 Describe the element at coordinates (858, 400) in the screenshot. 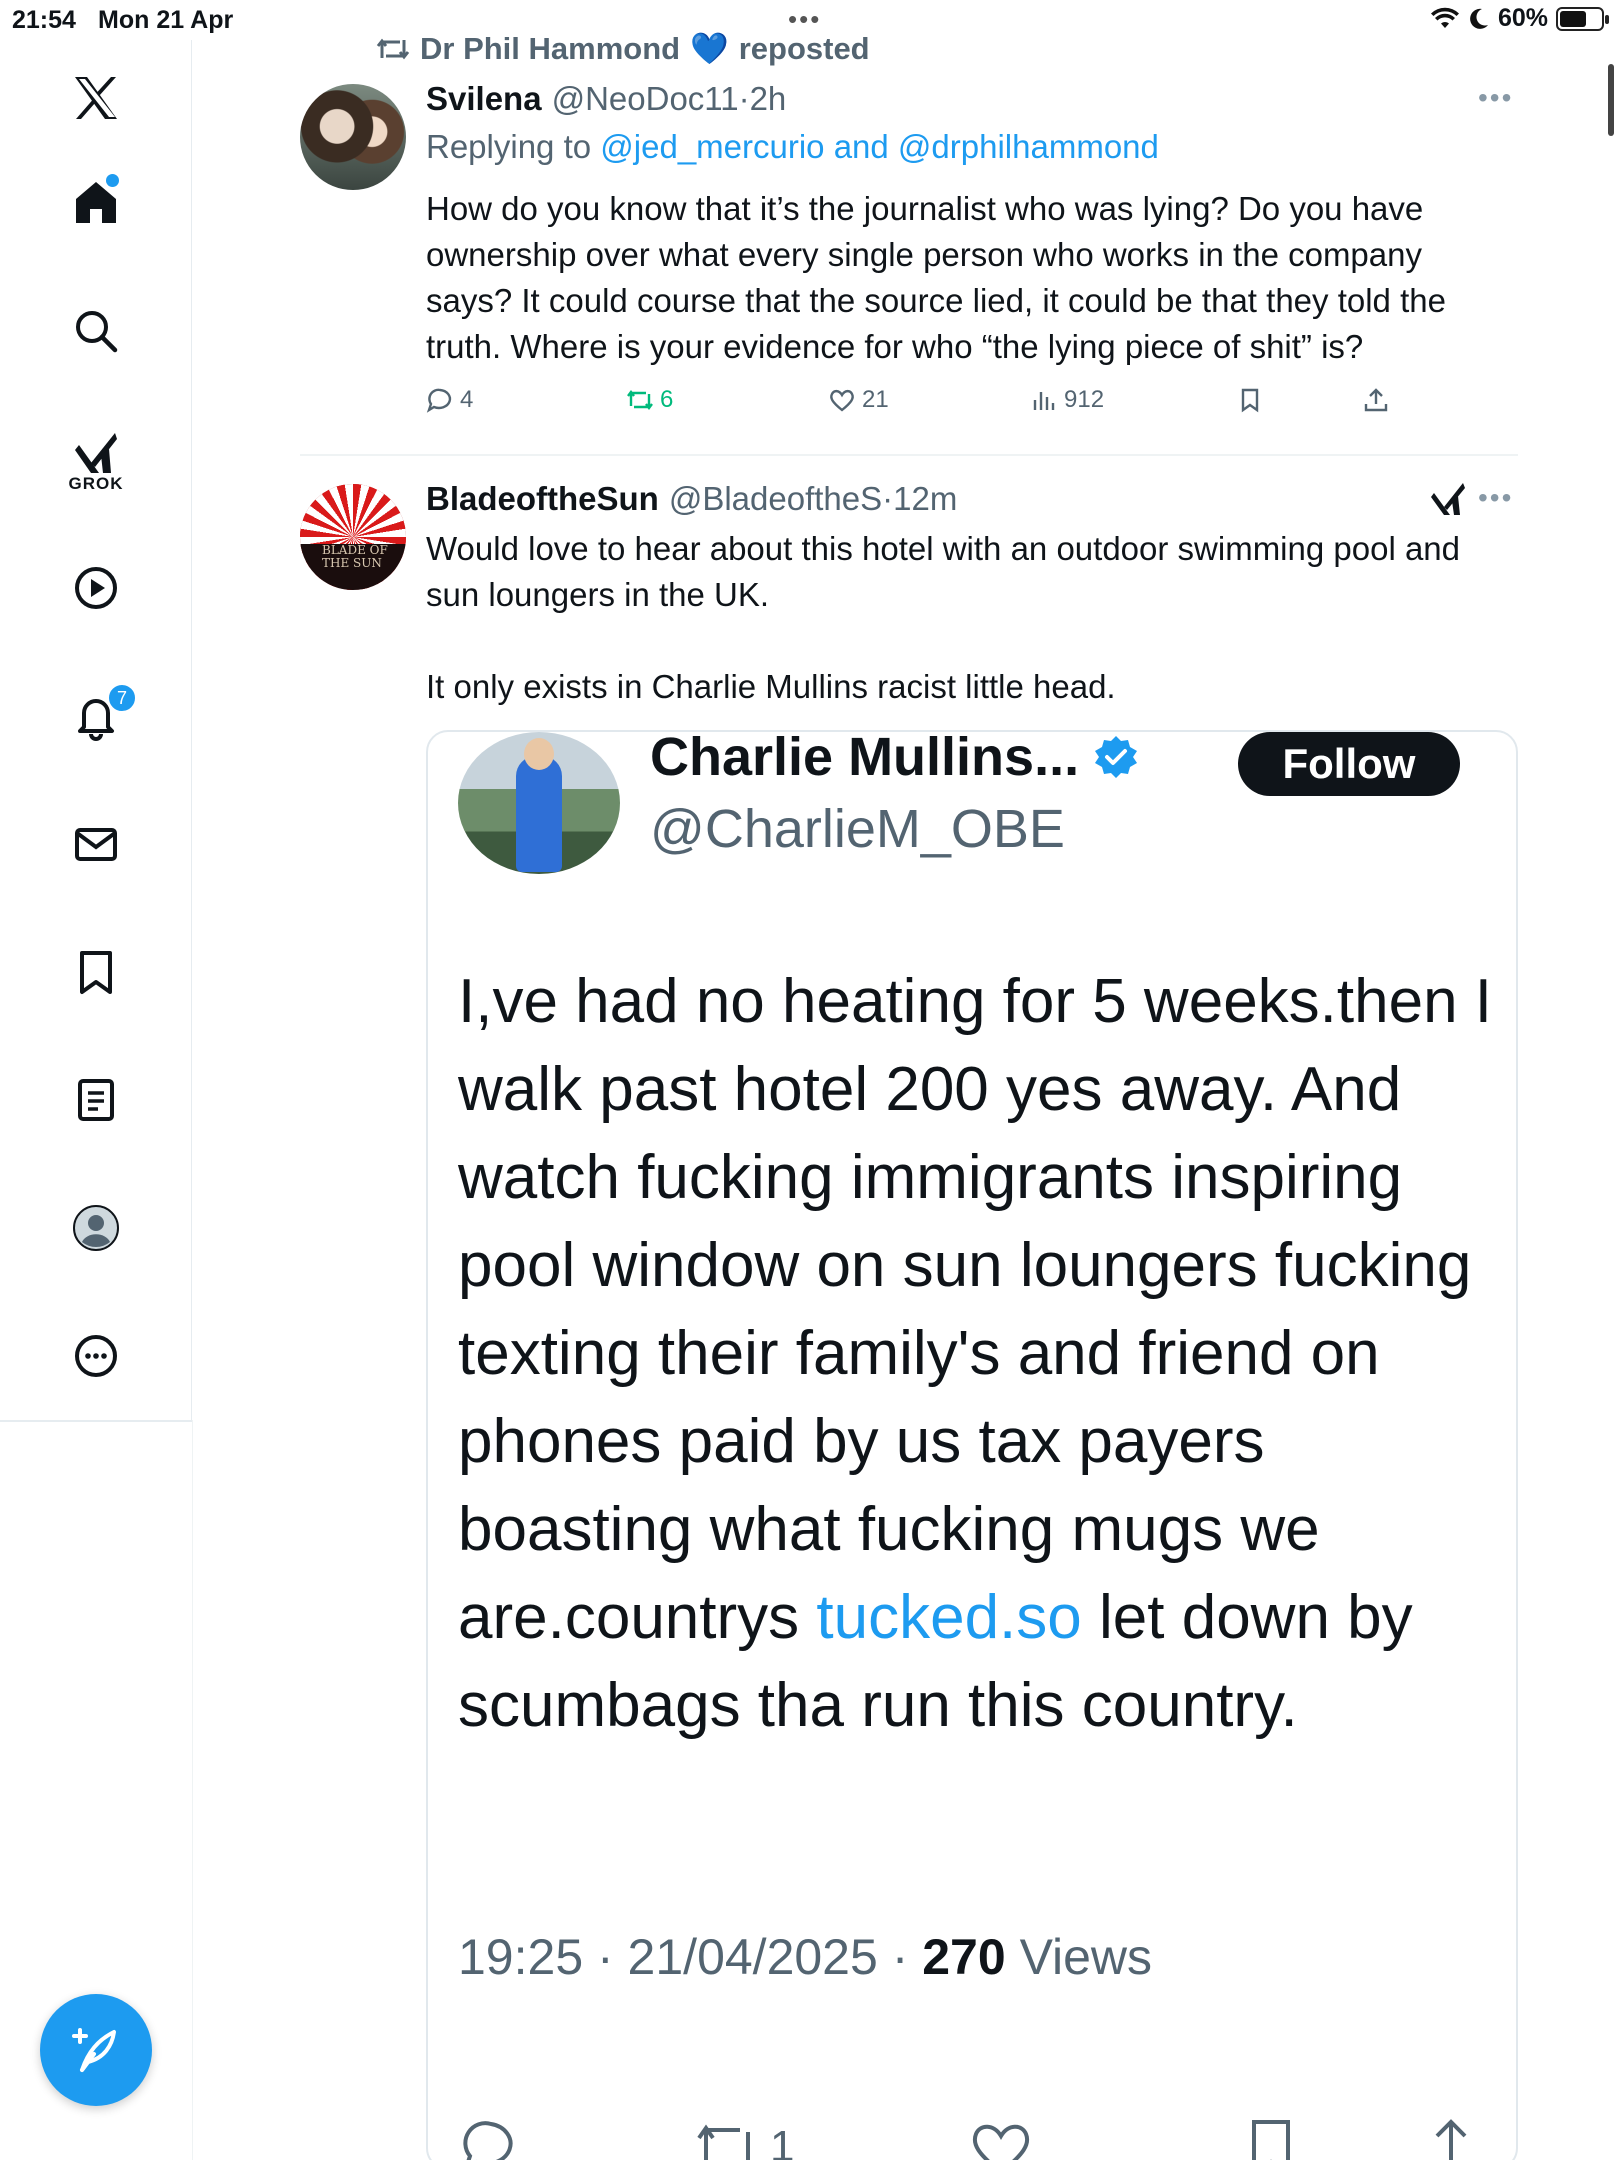

I see `like-button: 21` at that location.